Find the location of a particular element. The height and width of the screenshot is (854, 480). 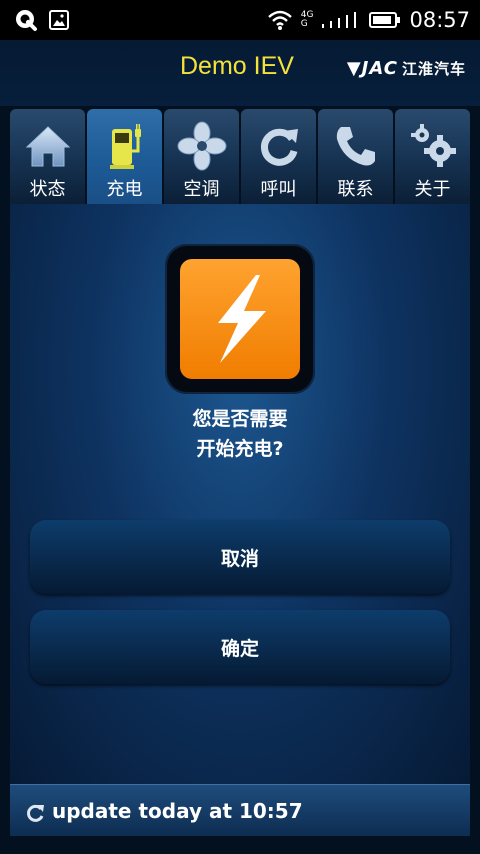

app-title: Demo IEV is located at coordinates (237, 66).